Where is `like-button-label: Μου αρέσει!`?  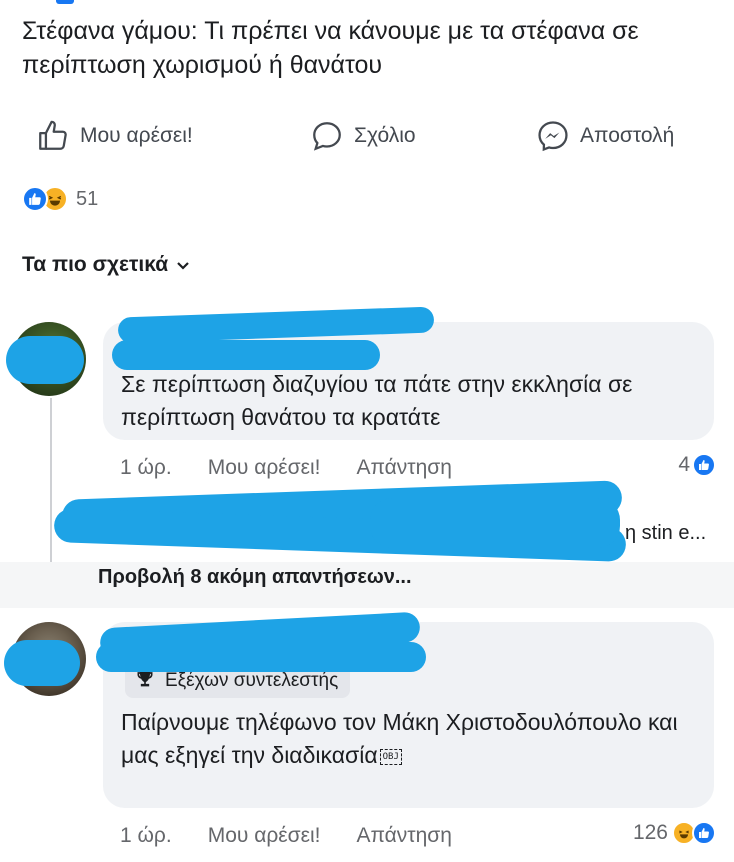 like-button-label: Μου αρέσει! is located at coordinates (136, 135).